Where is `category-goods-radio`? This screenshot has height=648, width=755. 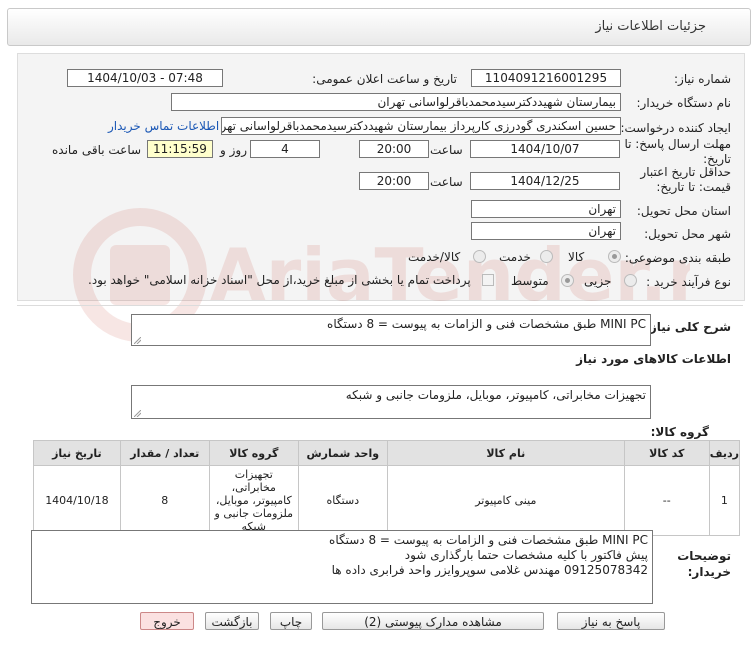 category-goods-radio is located at coordinates (614, 256).